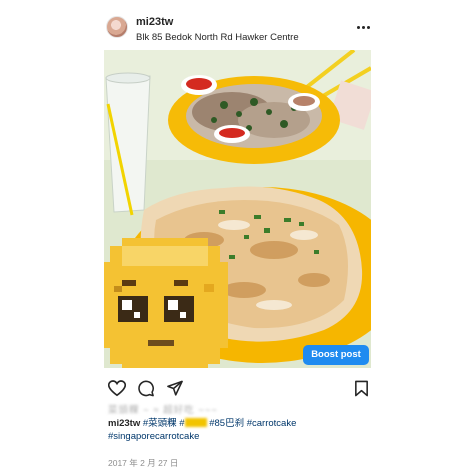  I want to click on emoji-sticker, so click(166, 303).